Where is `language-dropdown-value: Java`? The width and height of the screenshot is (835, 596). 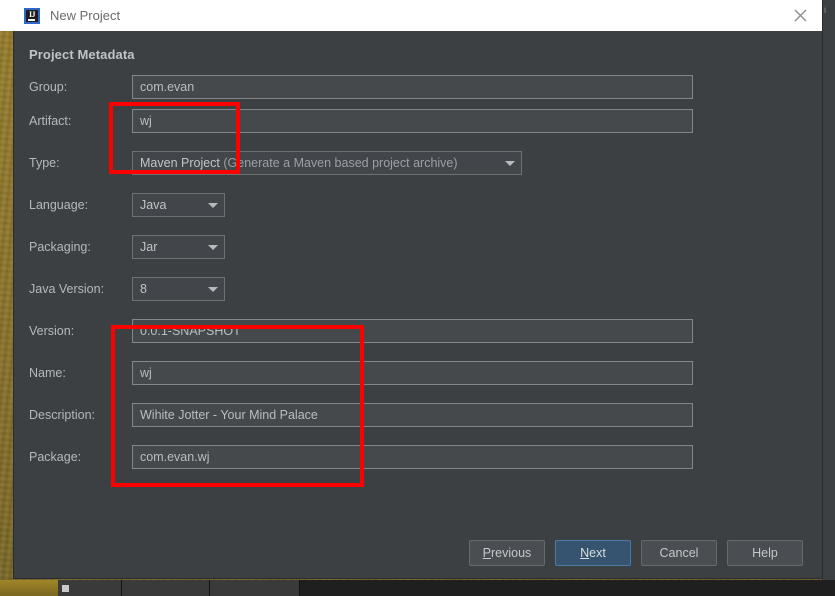
language-dropdown-value: Java is located at coordinates (153, 205).